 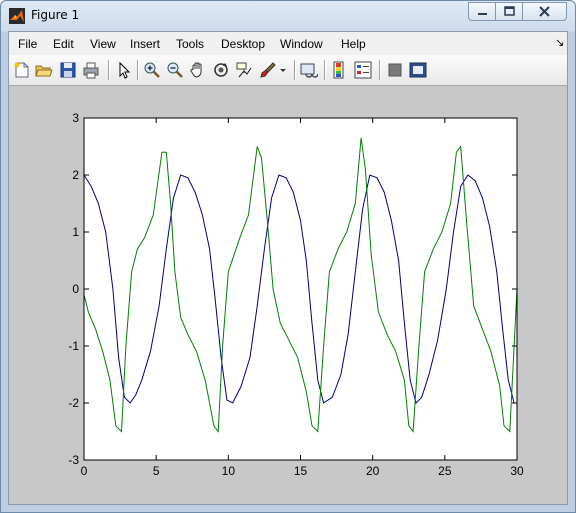 I want to click on figure-toolbar, so click(x=288, y=70).